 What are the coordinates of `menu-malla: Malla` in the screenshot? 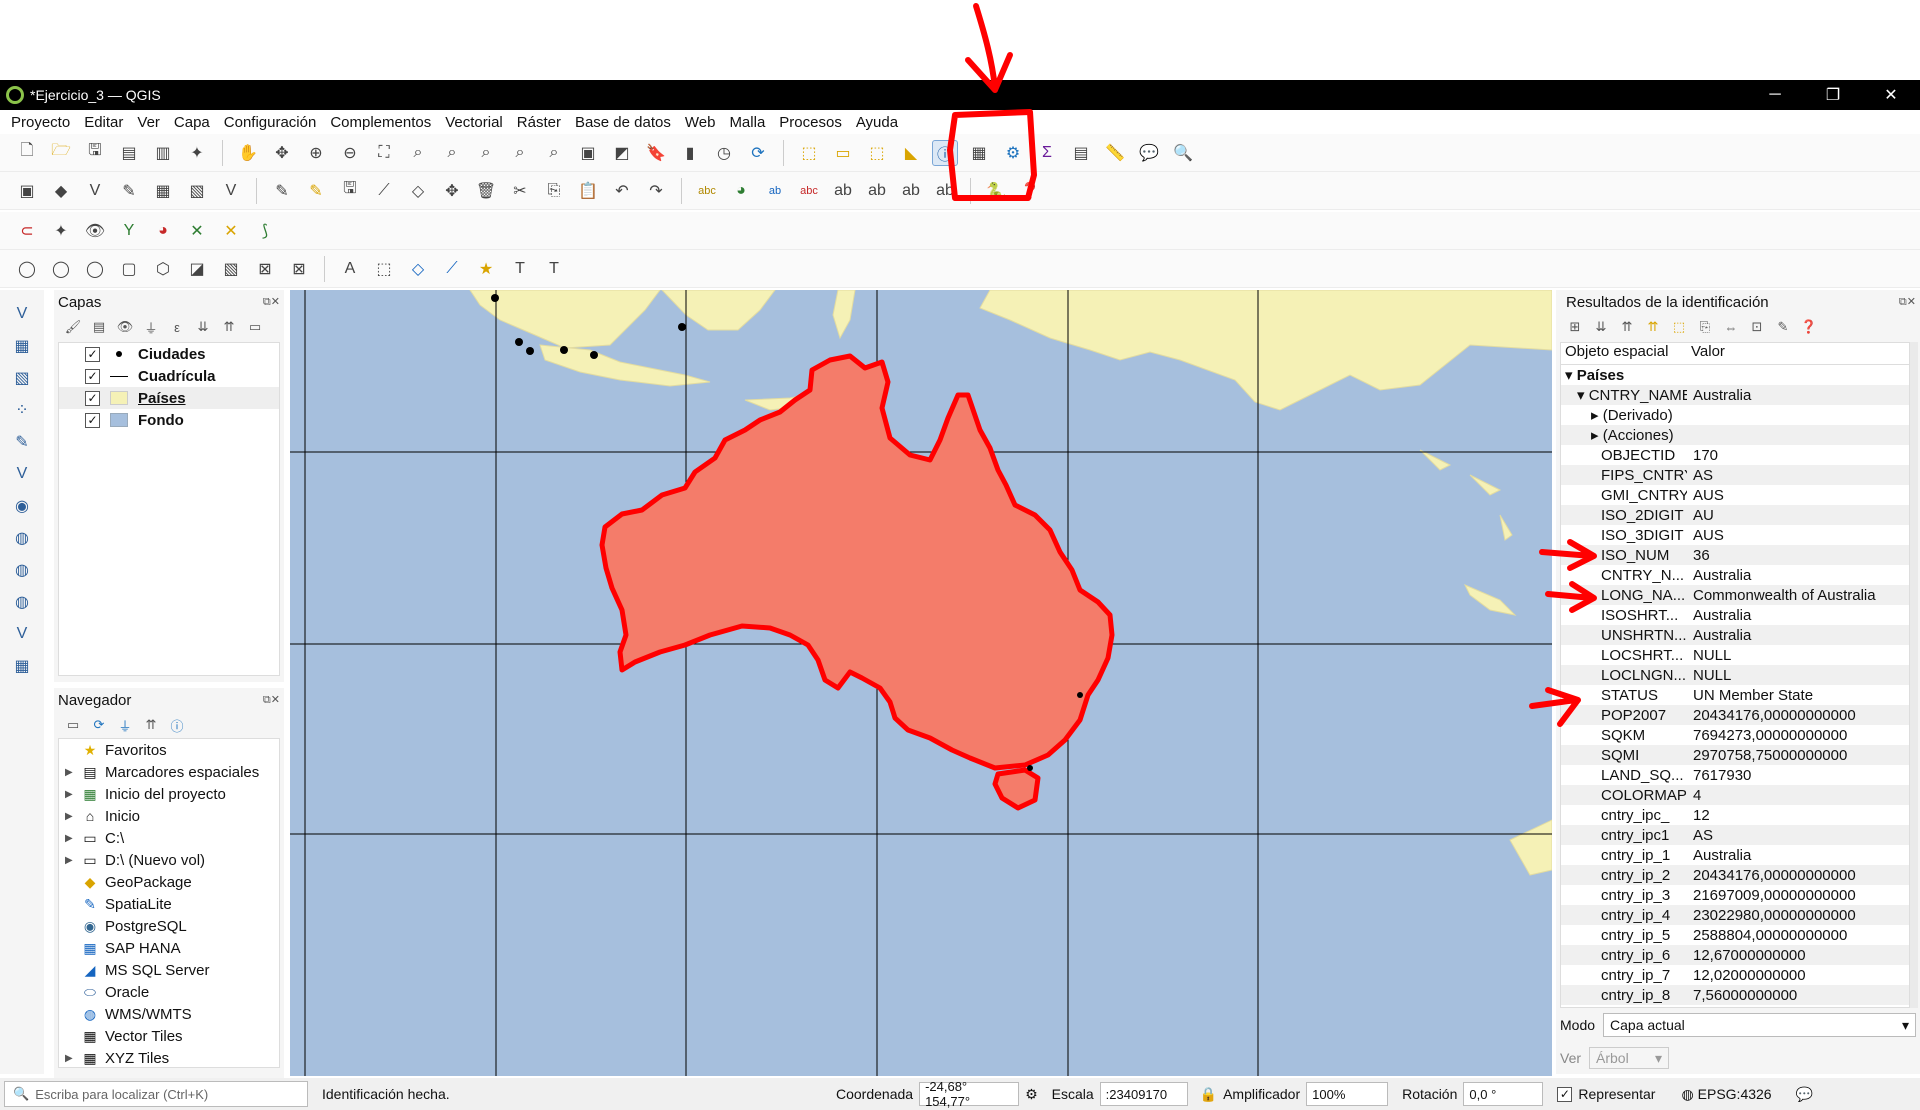 It's located at (747, 122).